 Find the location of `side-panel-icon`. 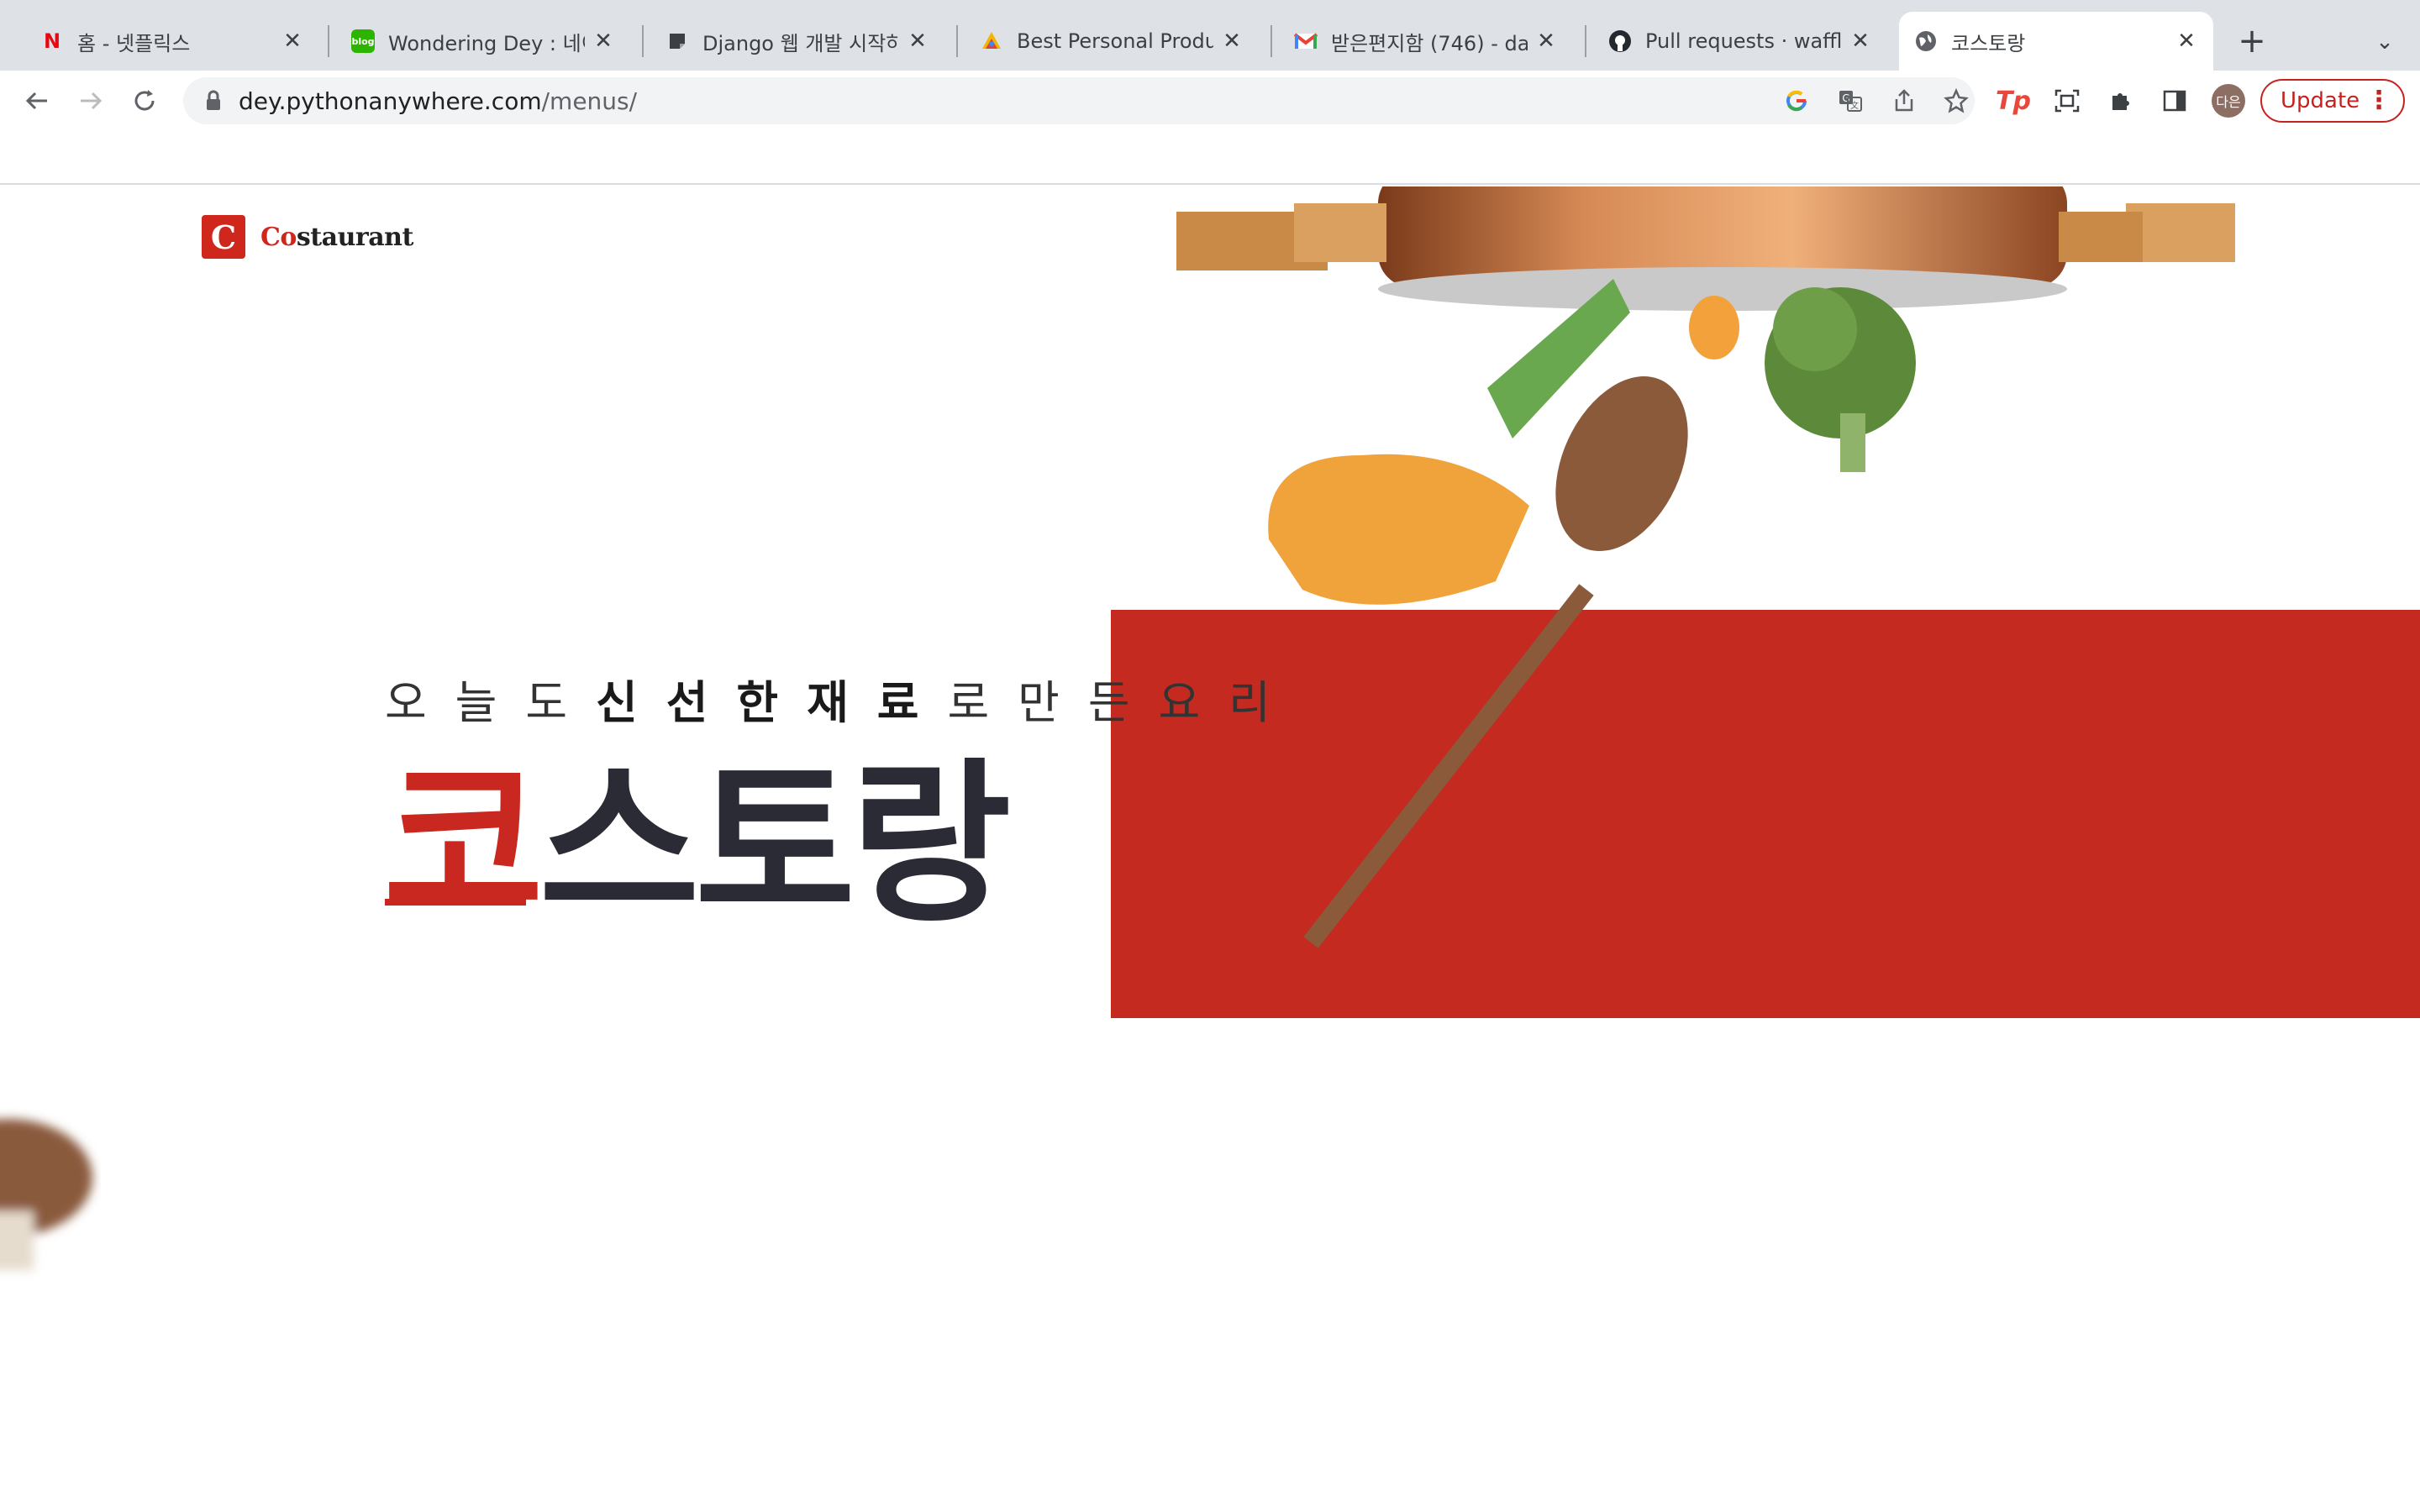

side-panel-icon is located at coordinates (2174, 100).